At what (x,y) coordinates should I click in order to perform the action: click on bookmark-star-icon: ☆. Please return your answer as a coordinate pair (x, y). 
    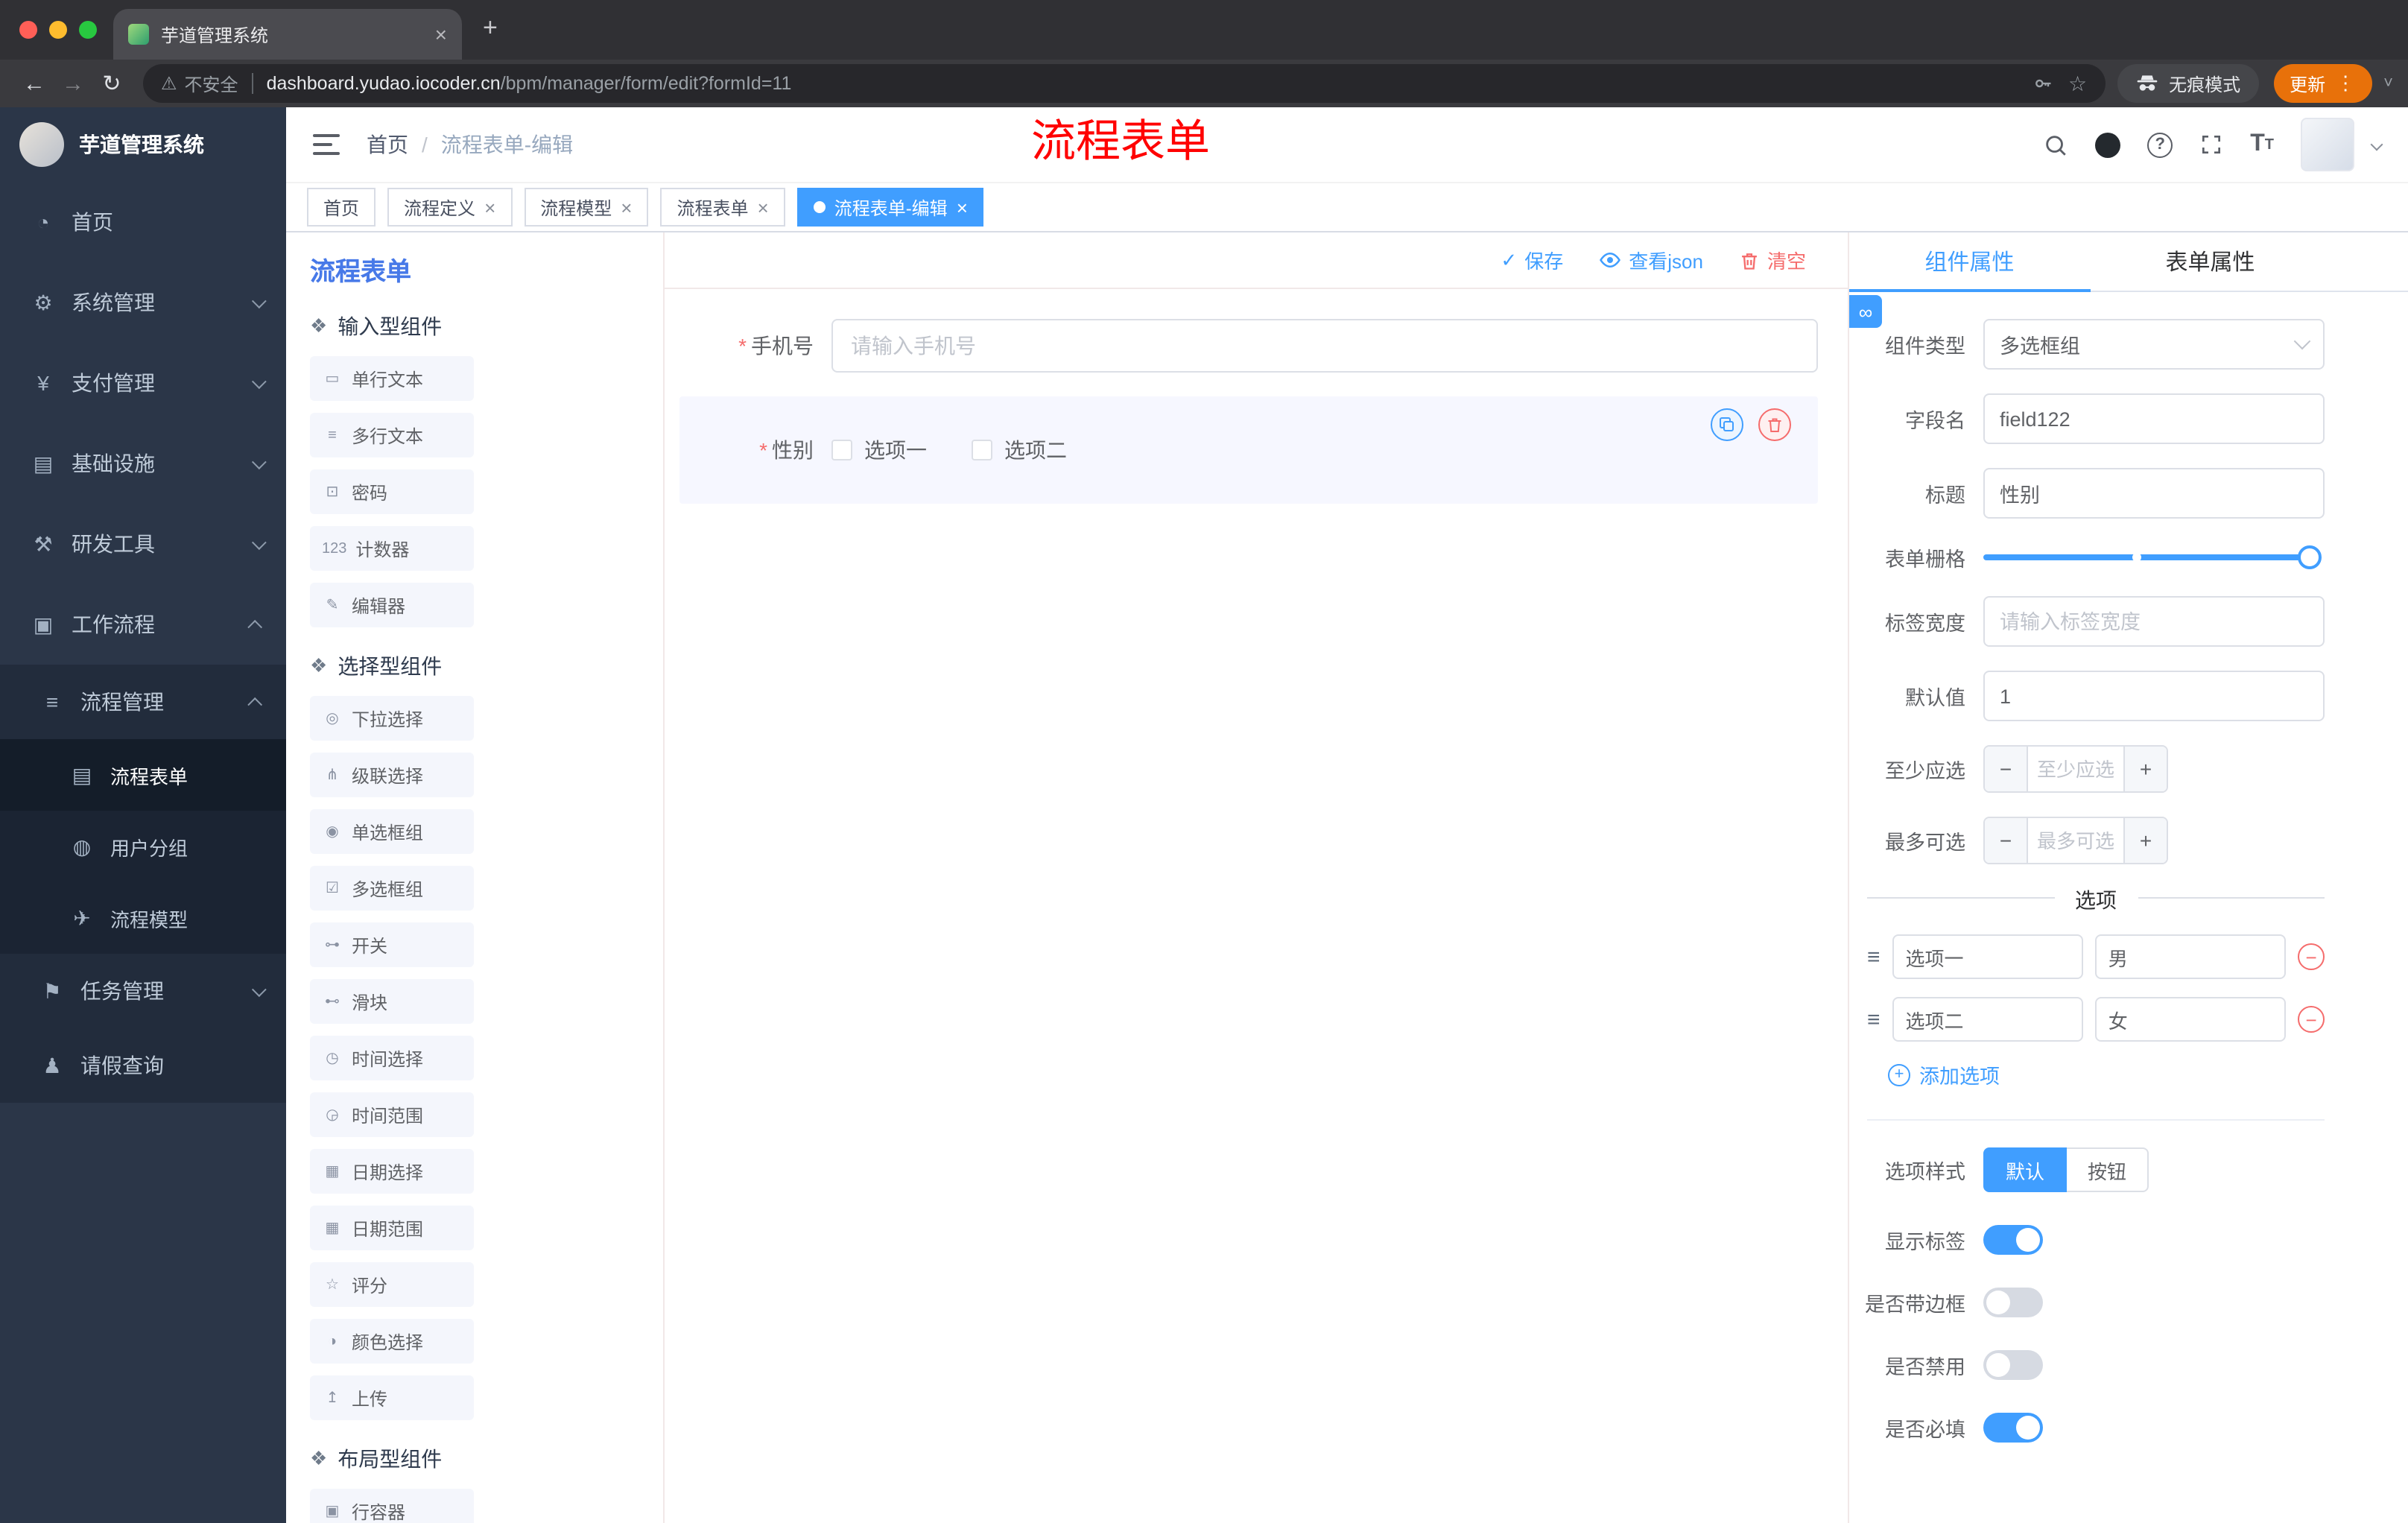
    Looking at the image, I should click on (2077, 83).